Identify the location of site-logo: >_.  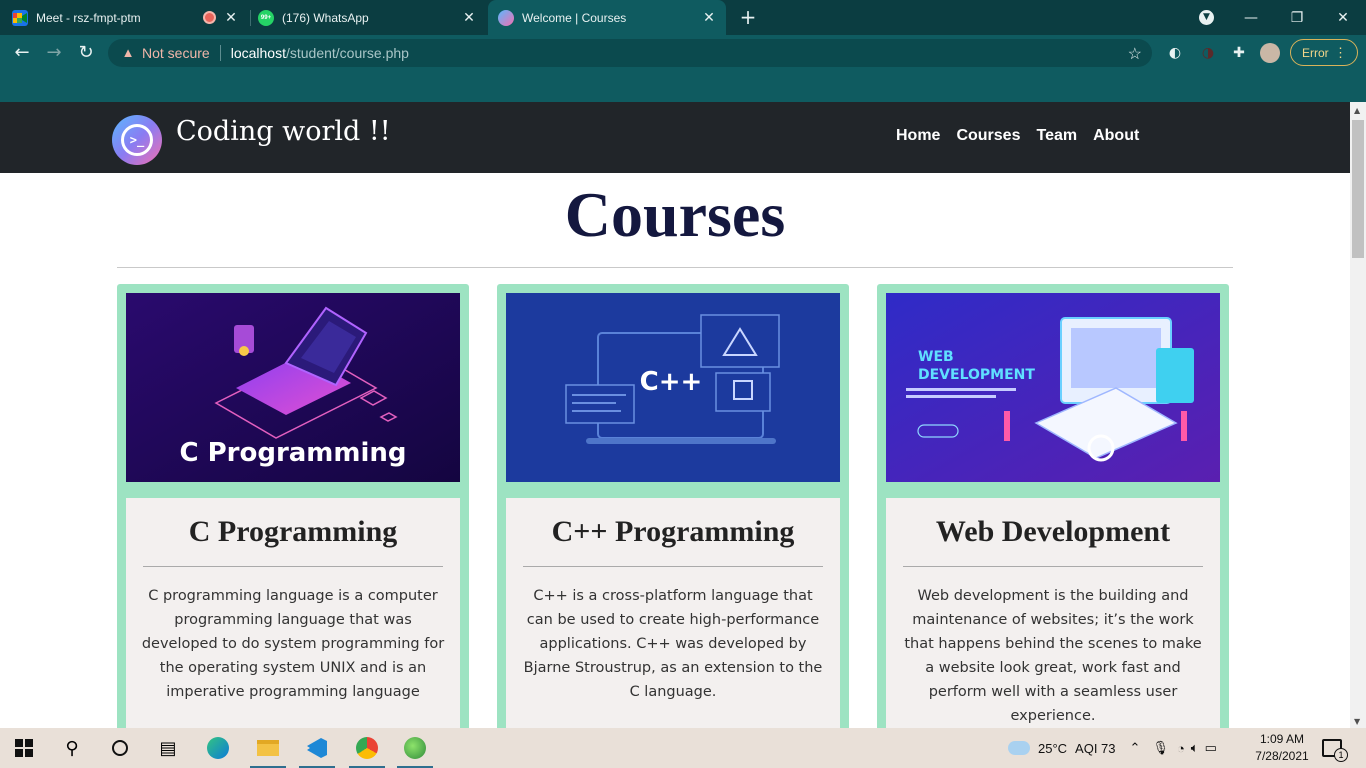
(137, 140).